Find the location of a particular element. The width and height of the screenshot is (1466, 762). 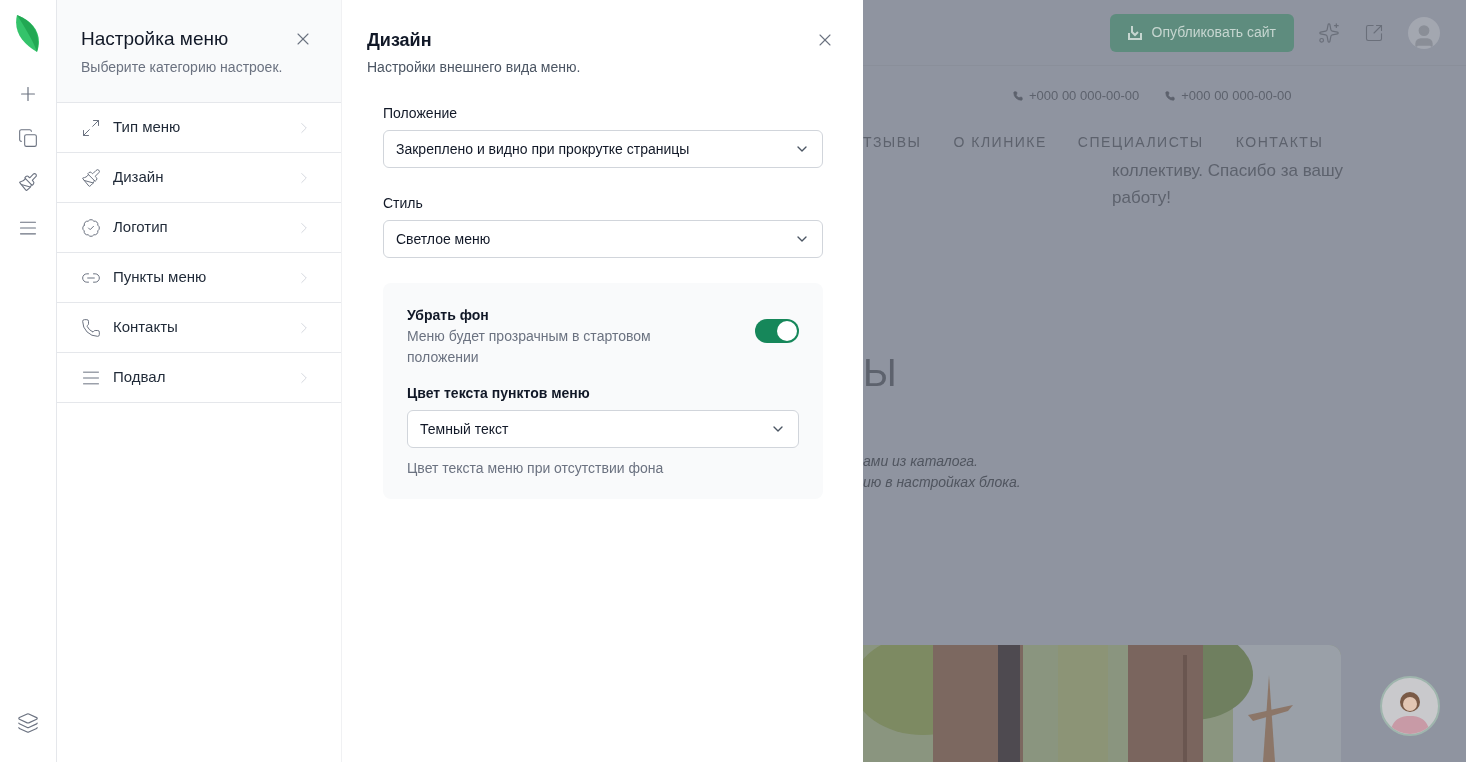

select-field: Светлое меню is located at coordinates (603, 239).